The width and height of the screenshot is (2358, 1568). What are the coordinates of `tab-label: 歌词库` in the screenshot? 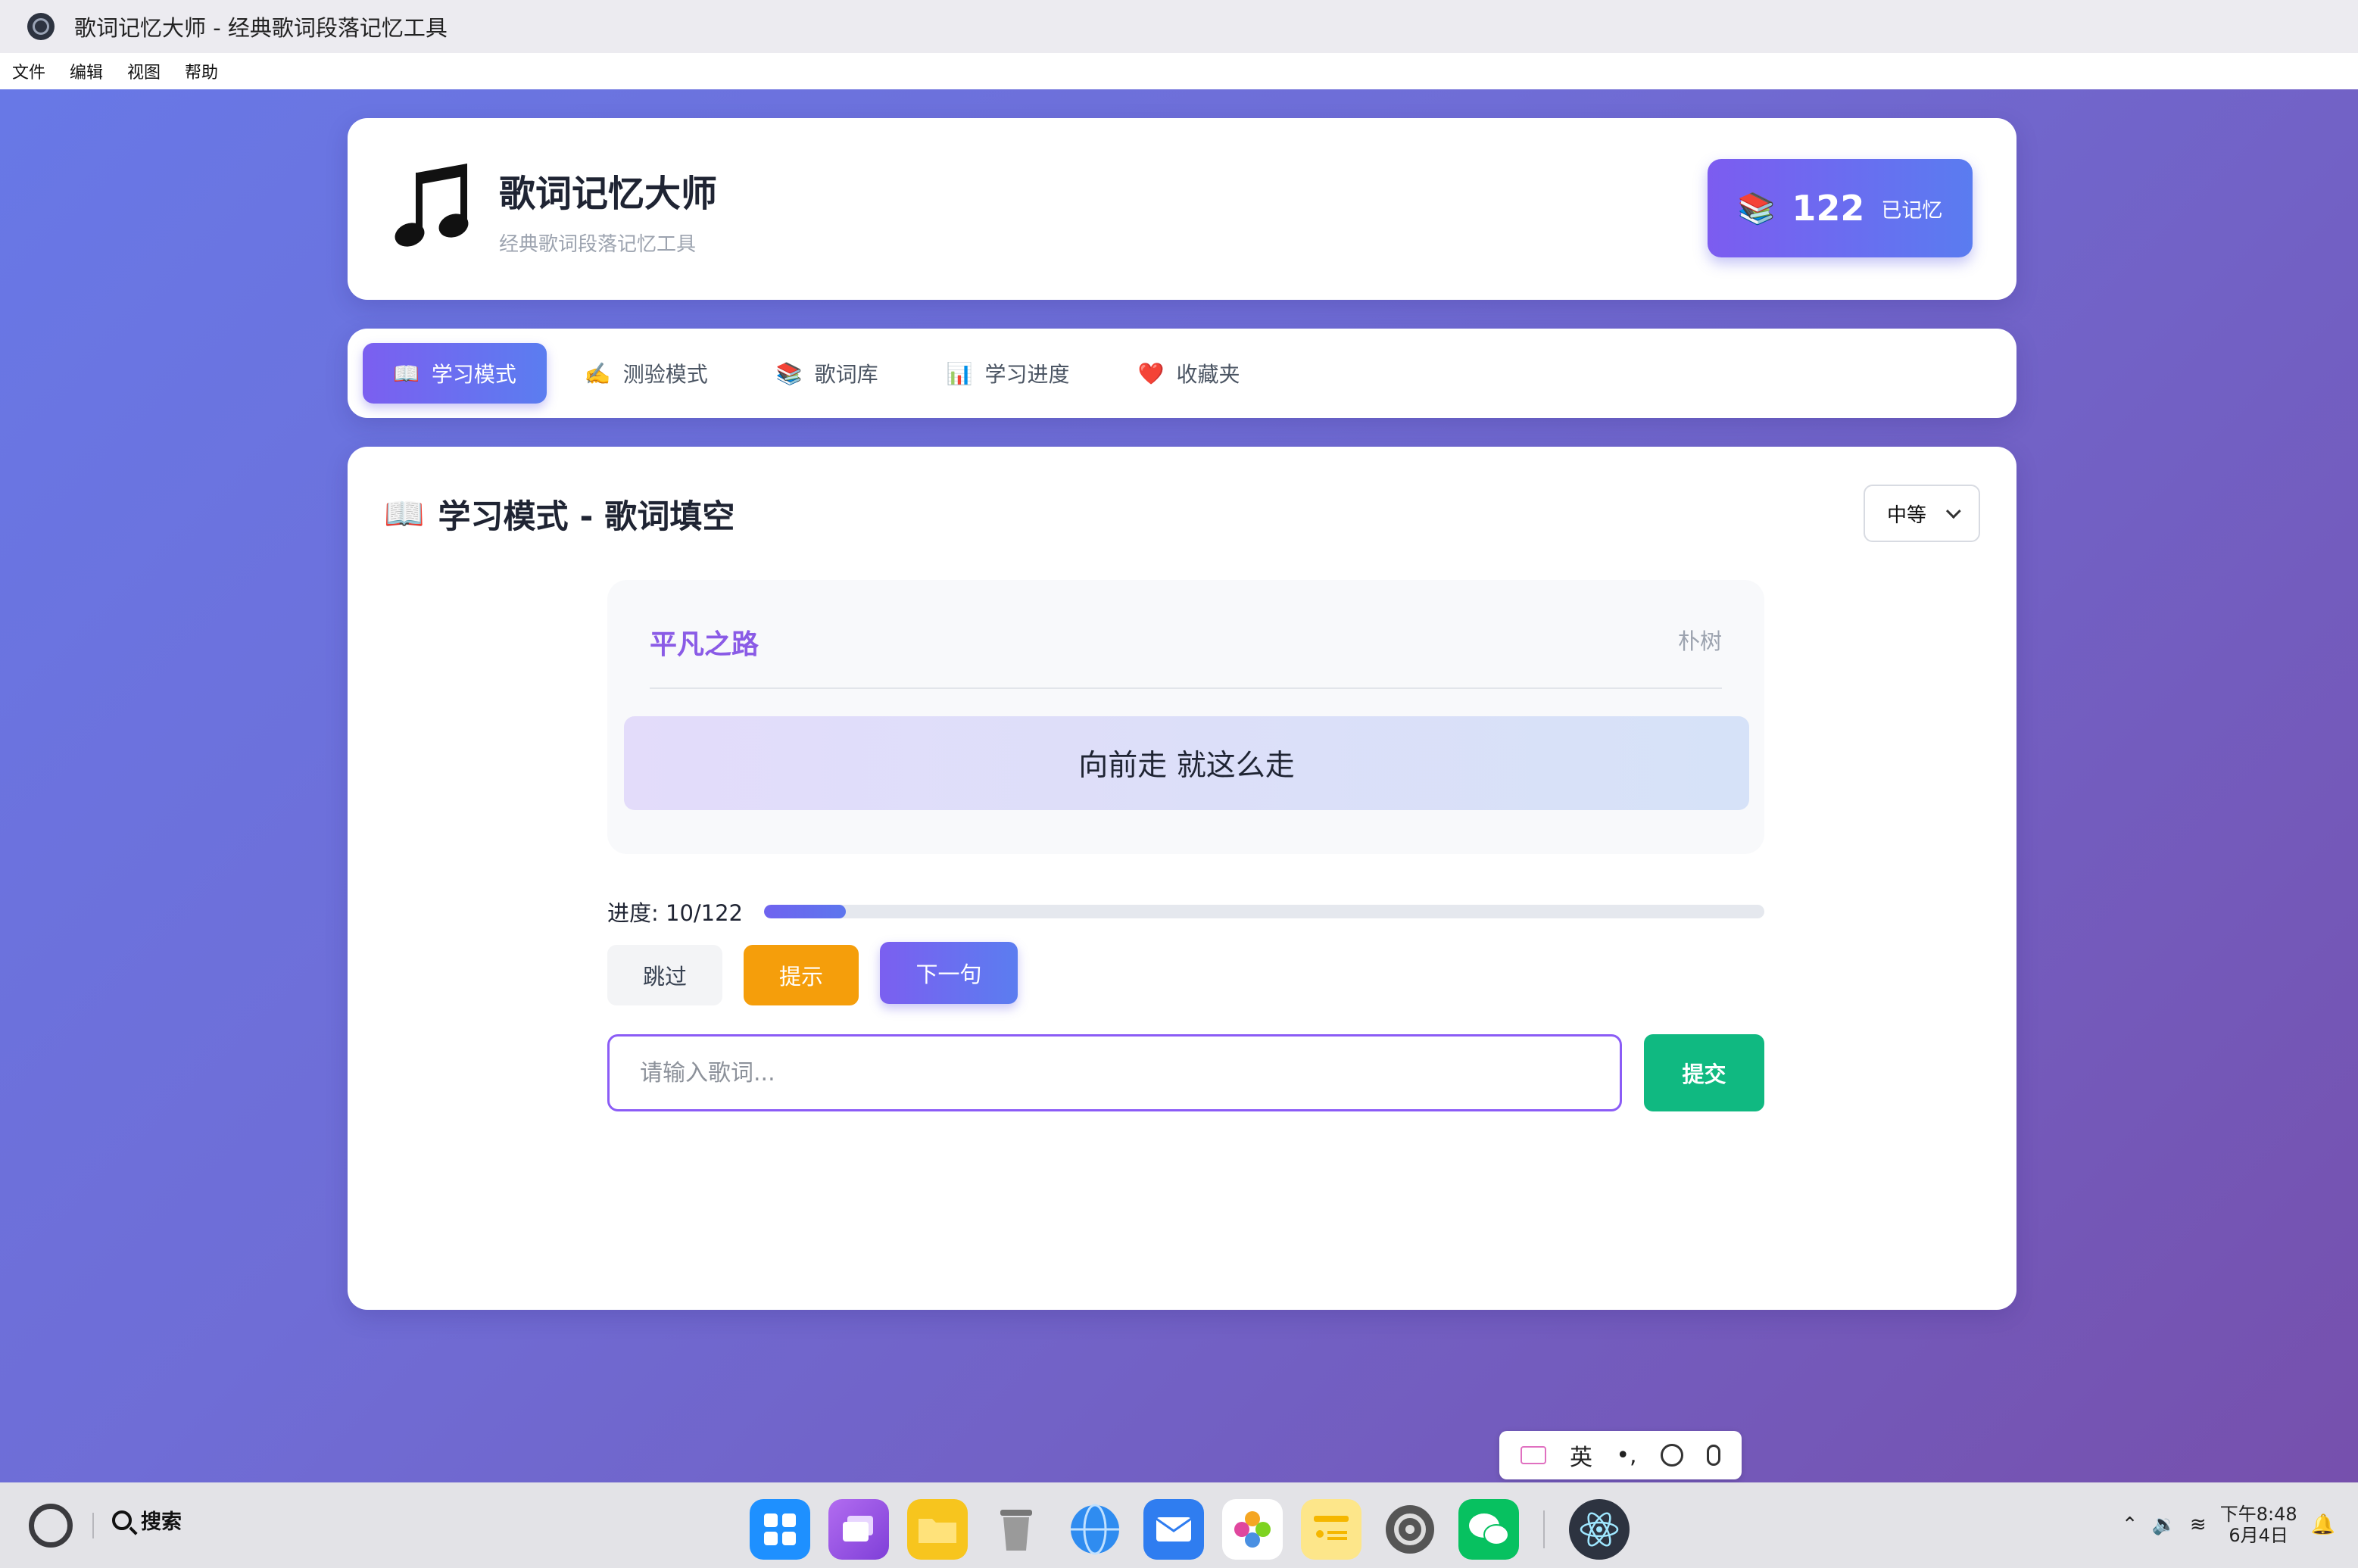 It's located at (846, 374).